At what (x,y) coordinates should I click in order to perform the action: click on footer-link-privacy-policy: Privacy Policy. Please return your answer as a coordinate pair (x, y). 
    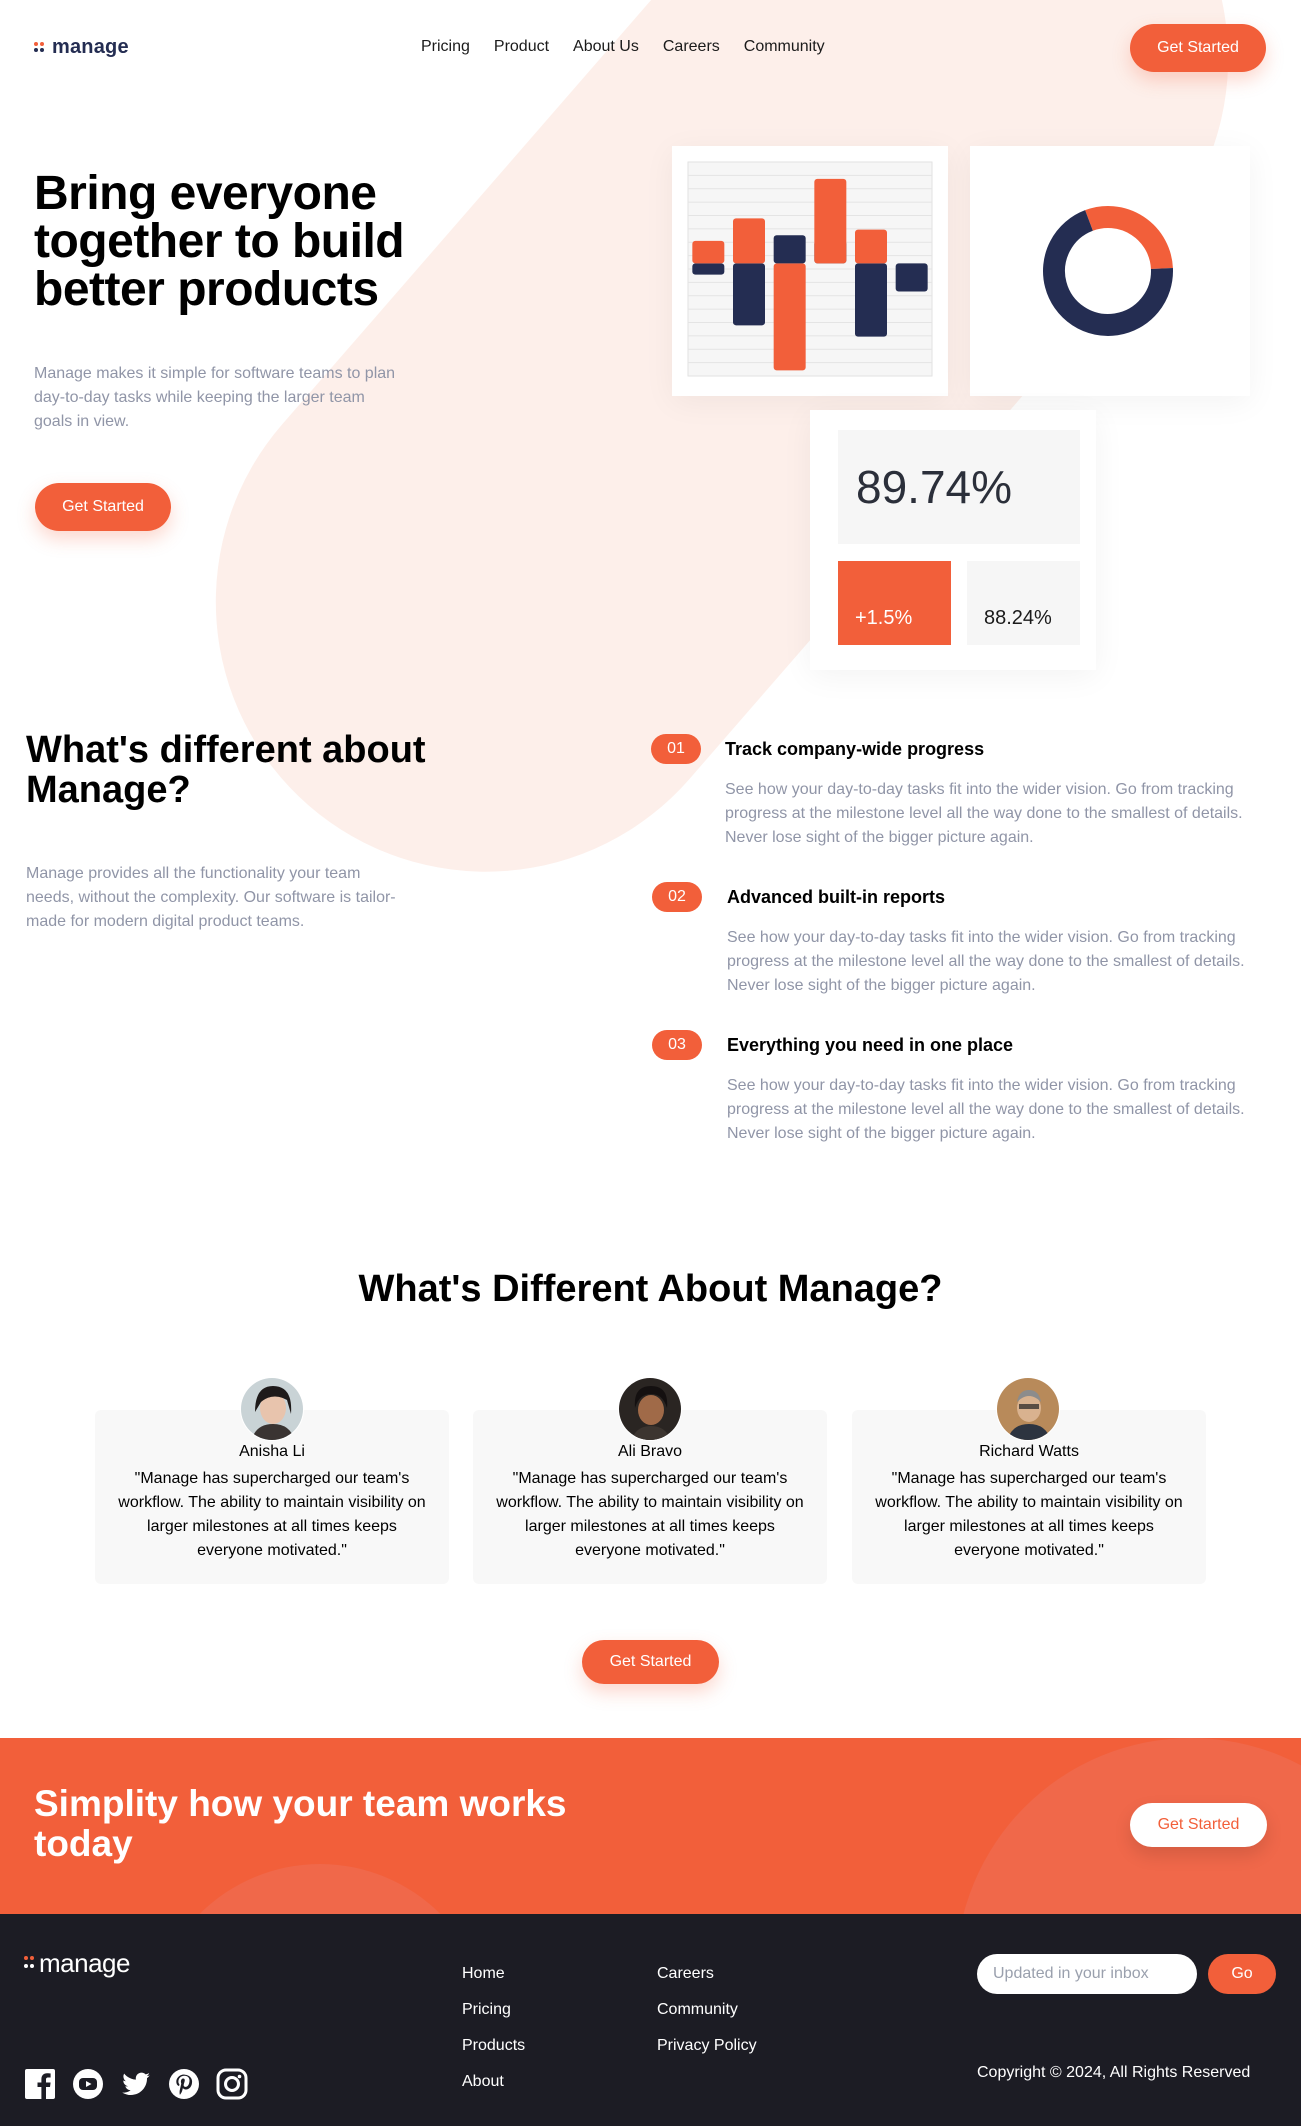
    Looking at the image, I should click on (707, 2046).